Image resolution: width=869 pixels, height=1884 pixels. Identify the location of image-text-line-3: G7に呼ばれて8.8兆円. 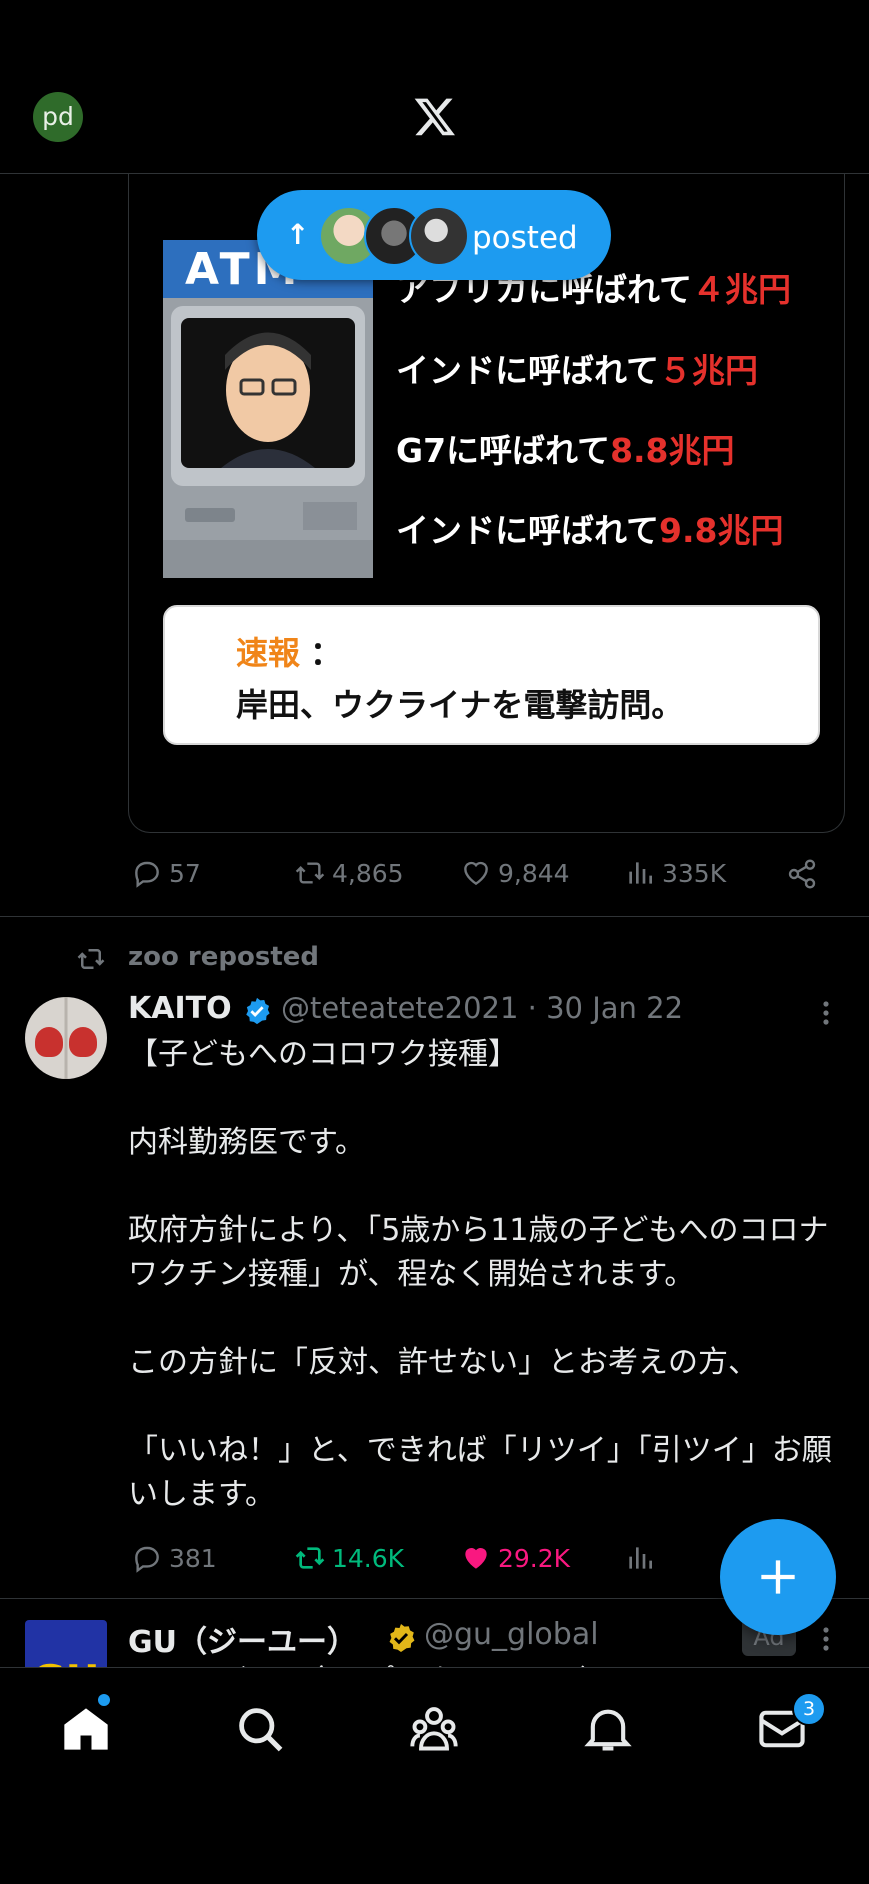
(565, 450).